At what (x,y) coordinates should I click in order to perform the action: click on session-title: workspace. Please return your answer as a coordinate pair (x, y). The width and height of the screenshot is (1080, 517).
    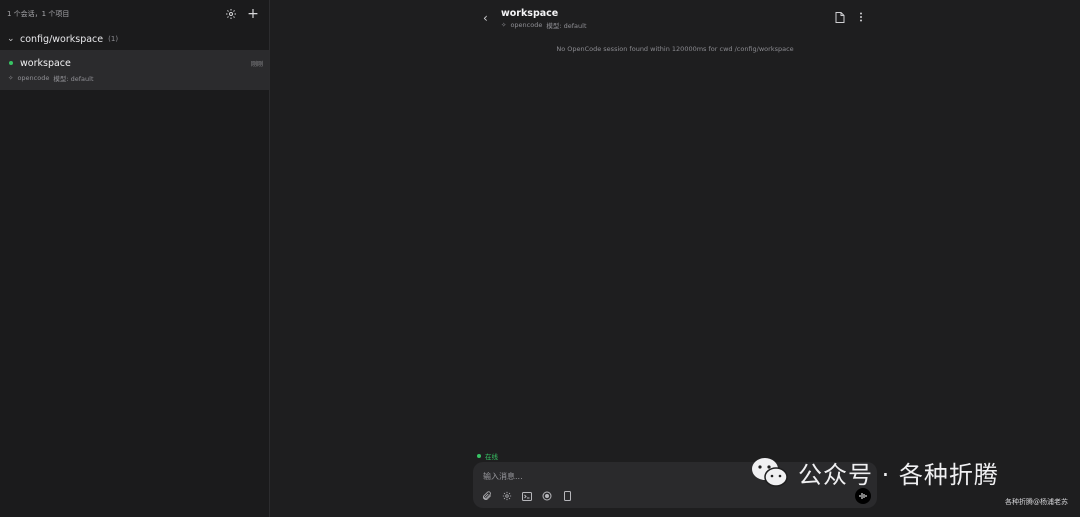
    Looking at the image, I should click on (45, 63).